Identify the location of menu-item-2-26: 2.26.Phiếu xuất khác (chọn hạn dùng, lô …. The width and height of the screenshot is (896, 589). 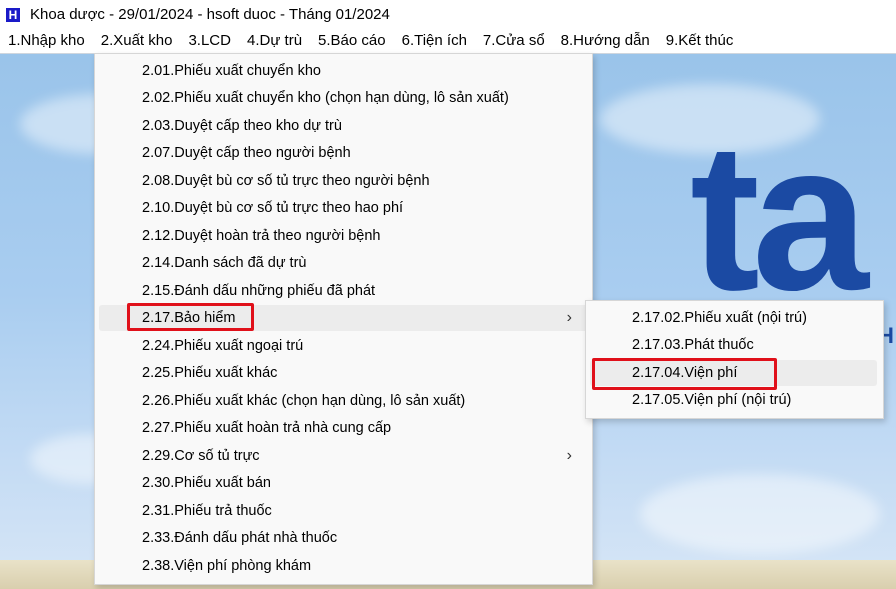
(343, 401).